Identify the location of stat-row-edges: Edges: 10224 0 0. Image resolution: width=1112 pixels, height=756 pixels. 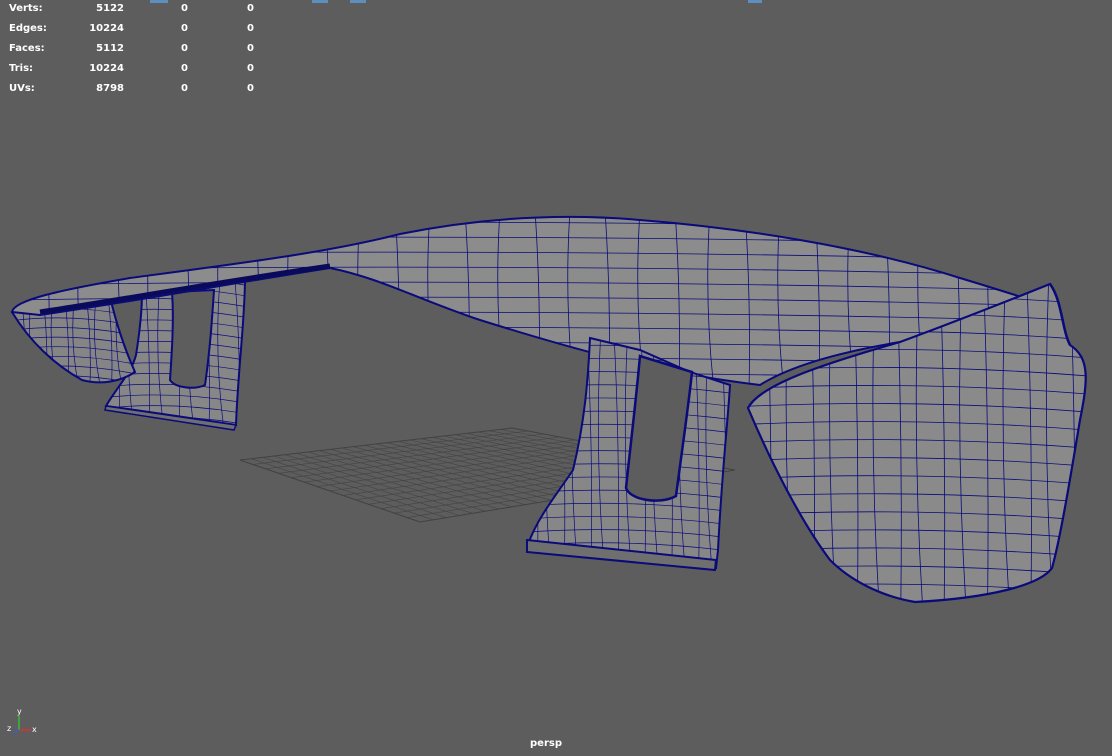
(135, 30).